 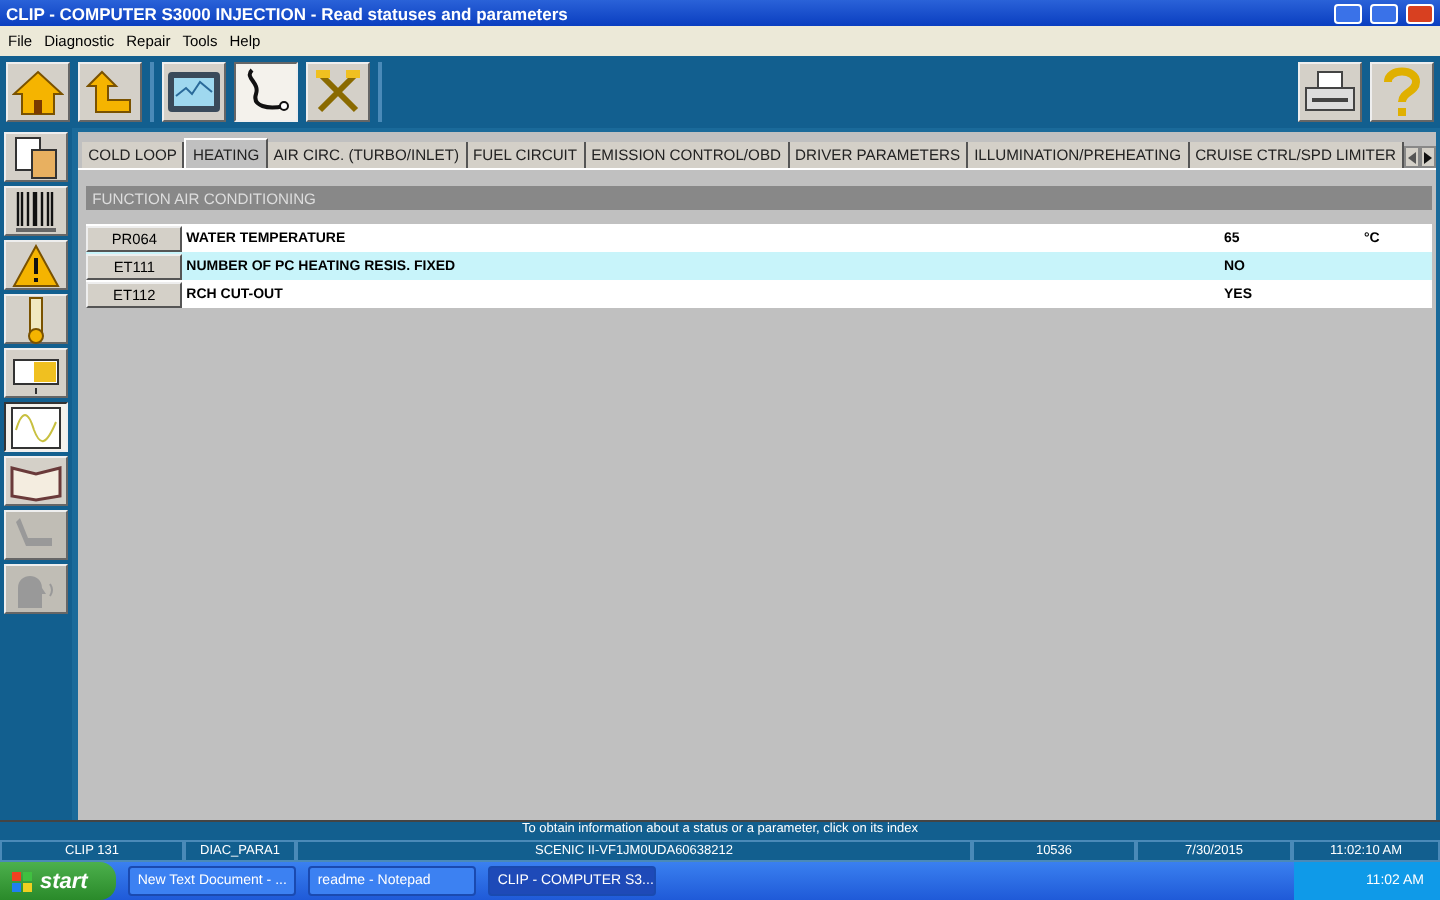 I want to click on window-title: CLIP - COMPUTER S3000 INJECTION - Read statuses and parameters, so click(x=288, y=13).